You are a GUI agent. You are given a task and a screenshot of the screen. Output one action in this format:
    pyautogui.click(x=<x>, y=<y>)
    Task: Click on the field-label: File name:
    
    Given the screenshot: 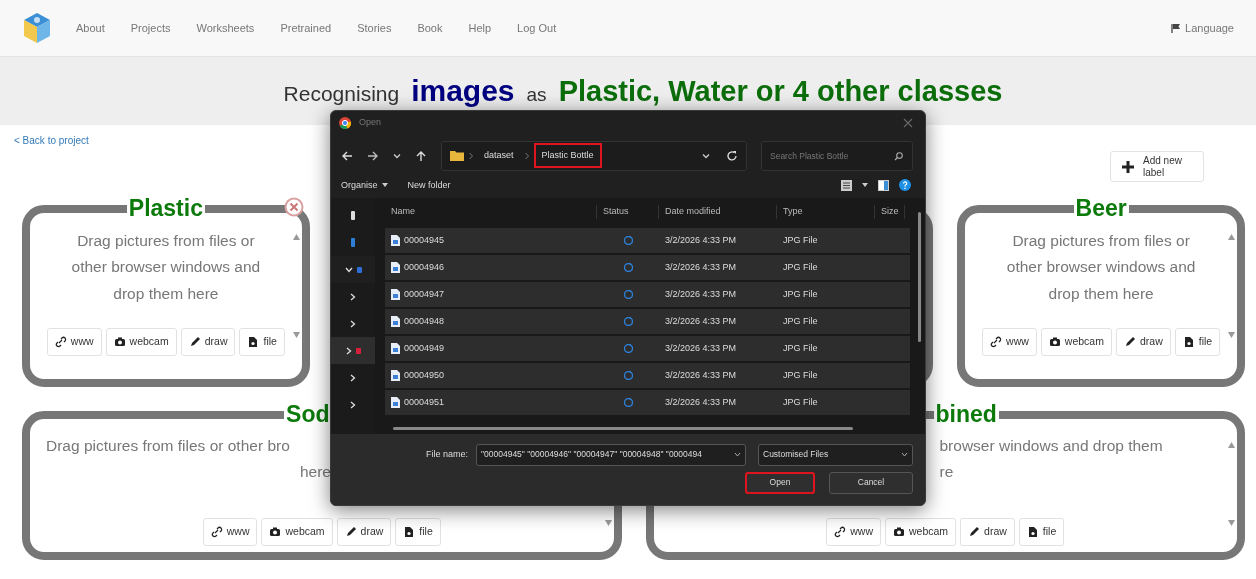 What is the action you would take?
    pyautogui.click(x=446, y=454)
    